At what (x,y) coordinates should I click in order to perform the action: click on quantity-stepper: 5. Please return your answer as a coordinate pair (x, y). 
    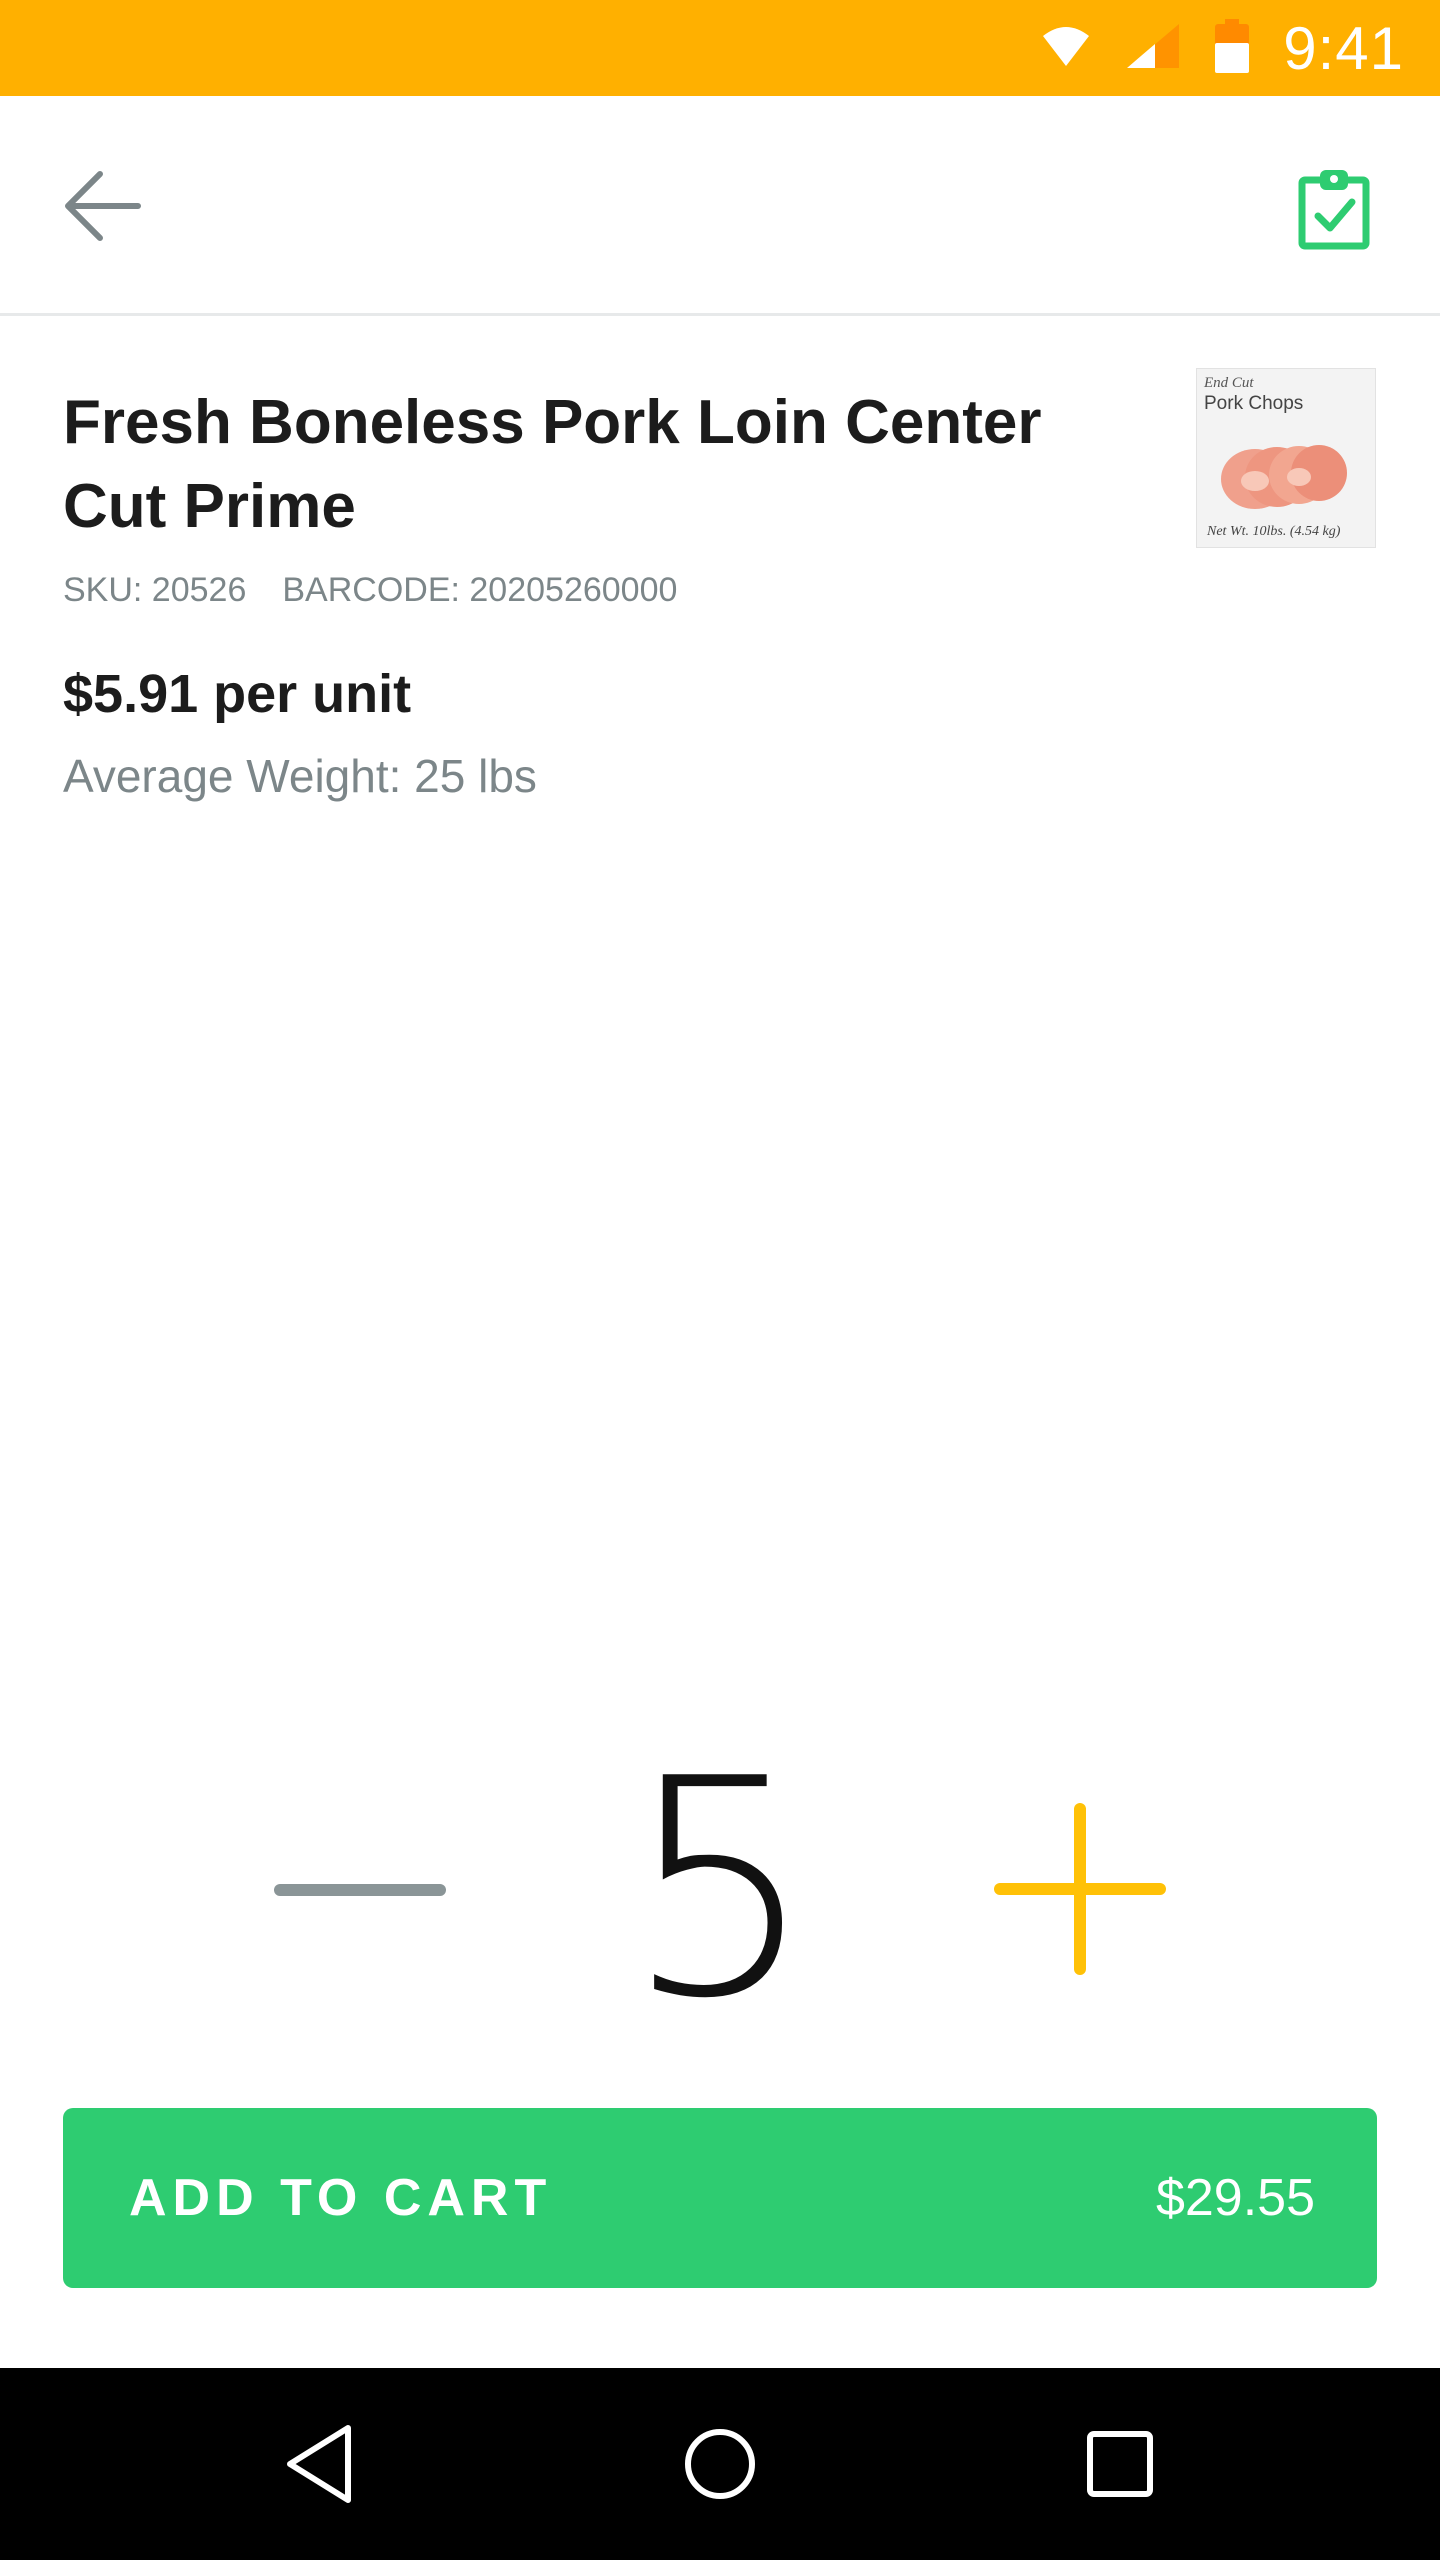
    Looking at the image, I should click on (720, 1890).